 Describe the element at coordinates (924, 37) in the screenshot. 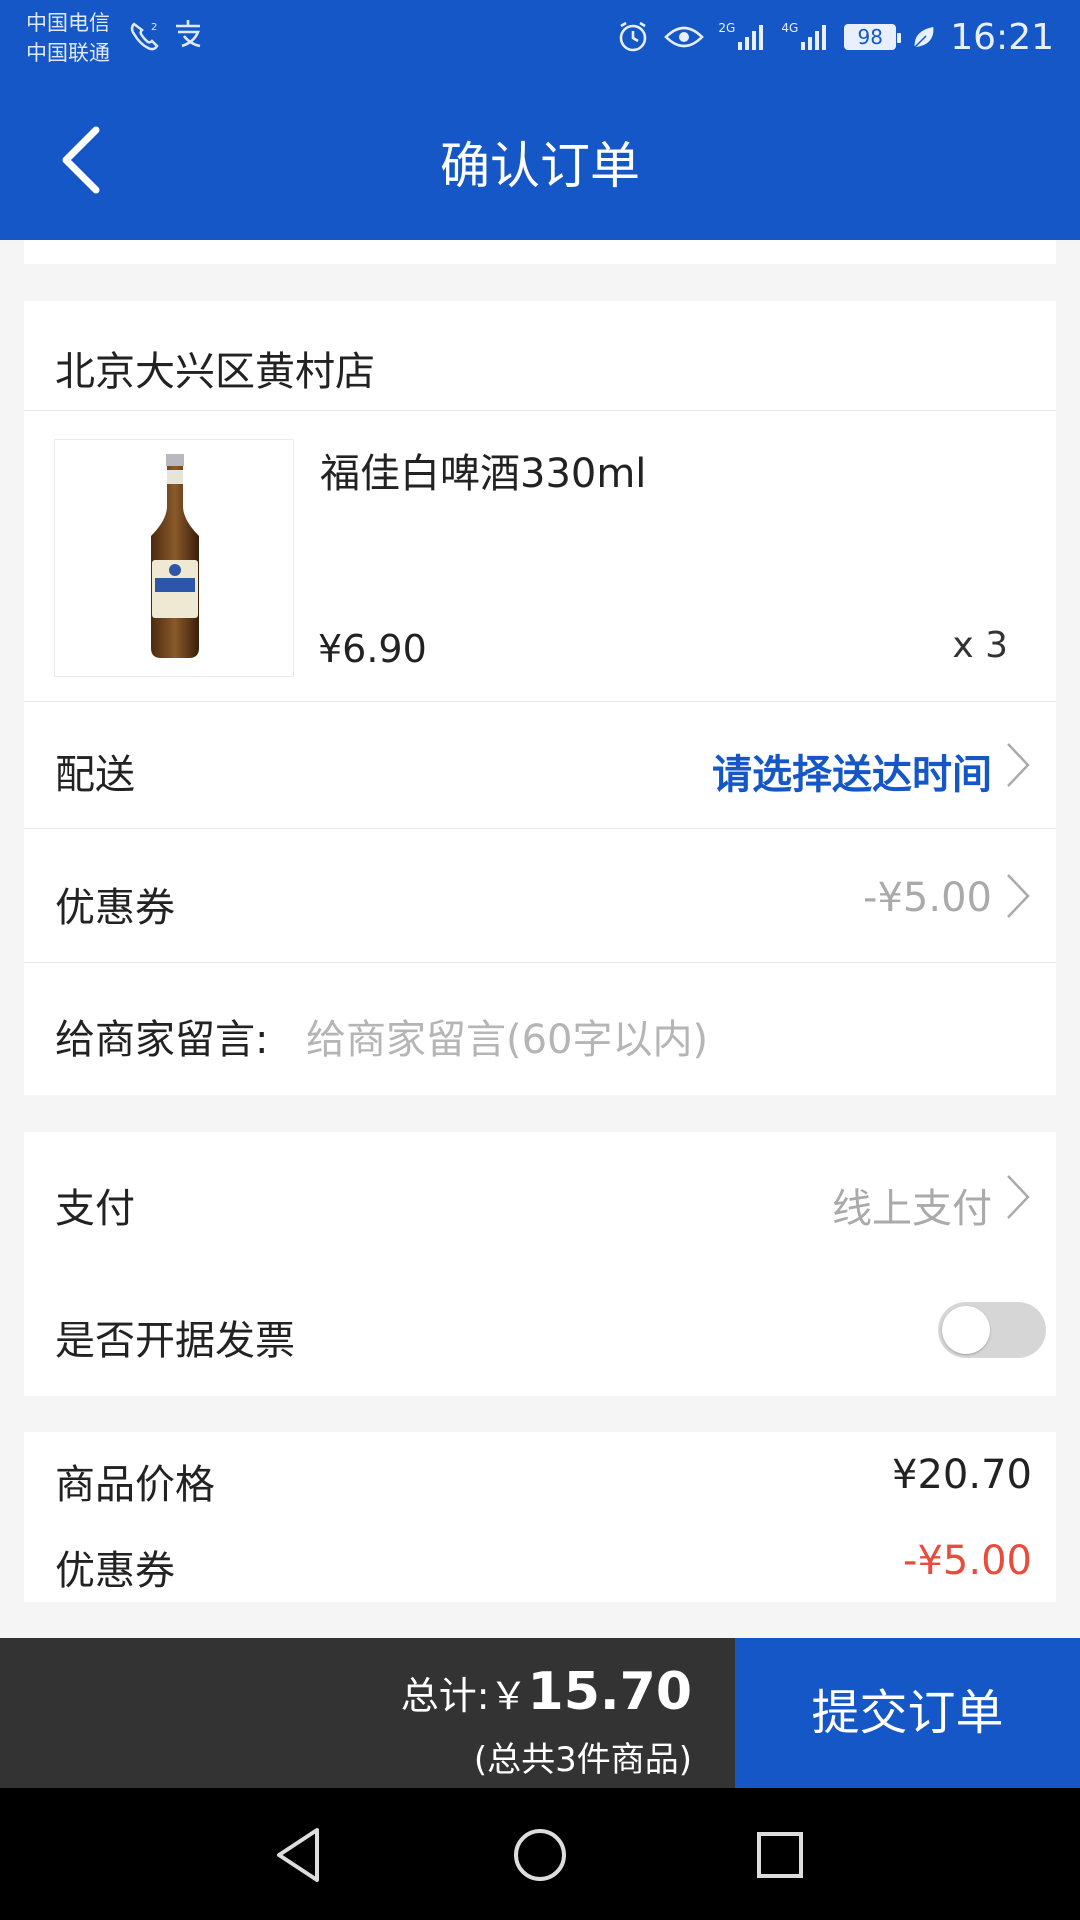

I see `power-saving-leaf-icon` at that location.